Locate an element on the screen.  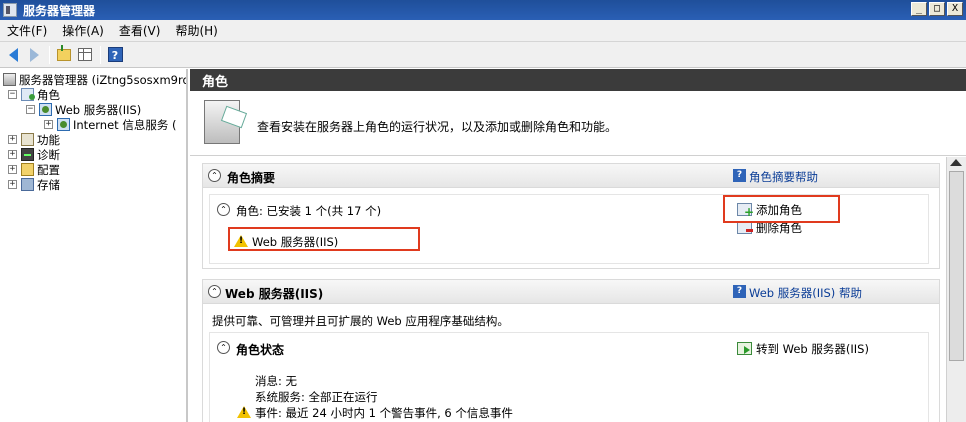
back-button is located at coordinates (13, 55).